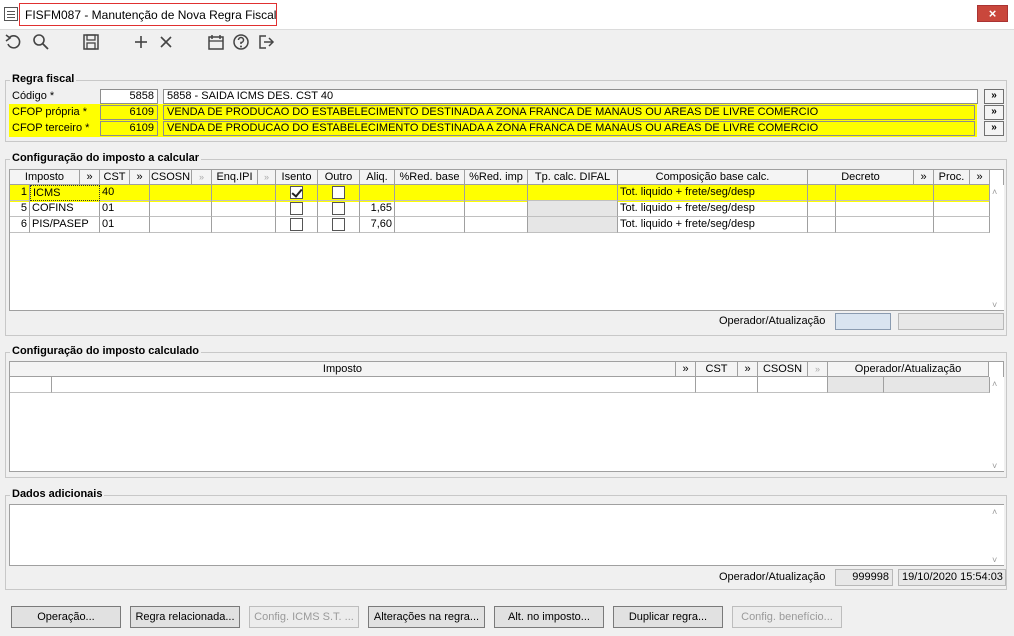  What do you see at coordinates (65, 209) in the screenshot?
I see `cell-imposto: COFINS` at bounding box center [65, 209].